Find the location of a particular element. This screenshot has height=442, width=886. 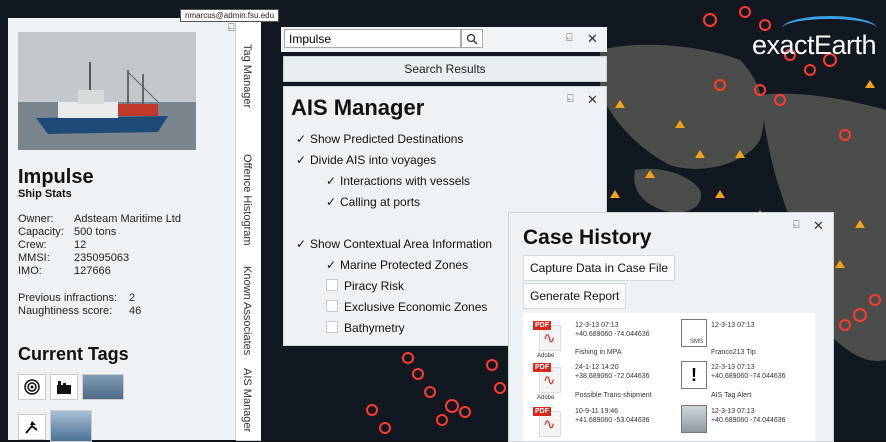

option-predicted-destinations: ✓ Show Predicted Destinations is located at coordinates (379, 139).